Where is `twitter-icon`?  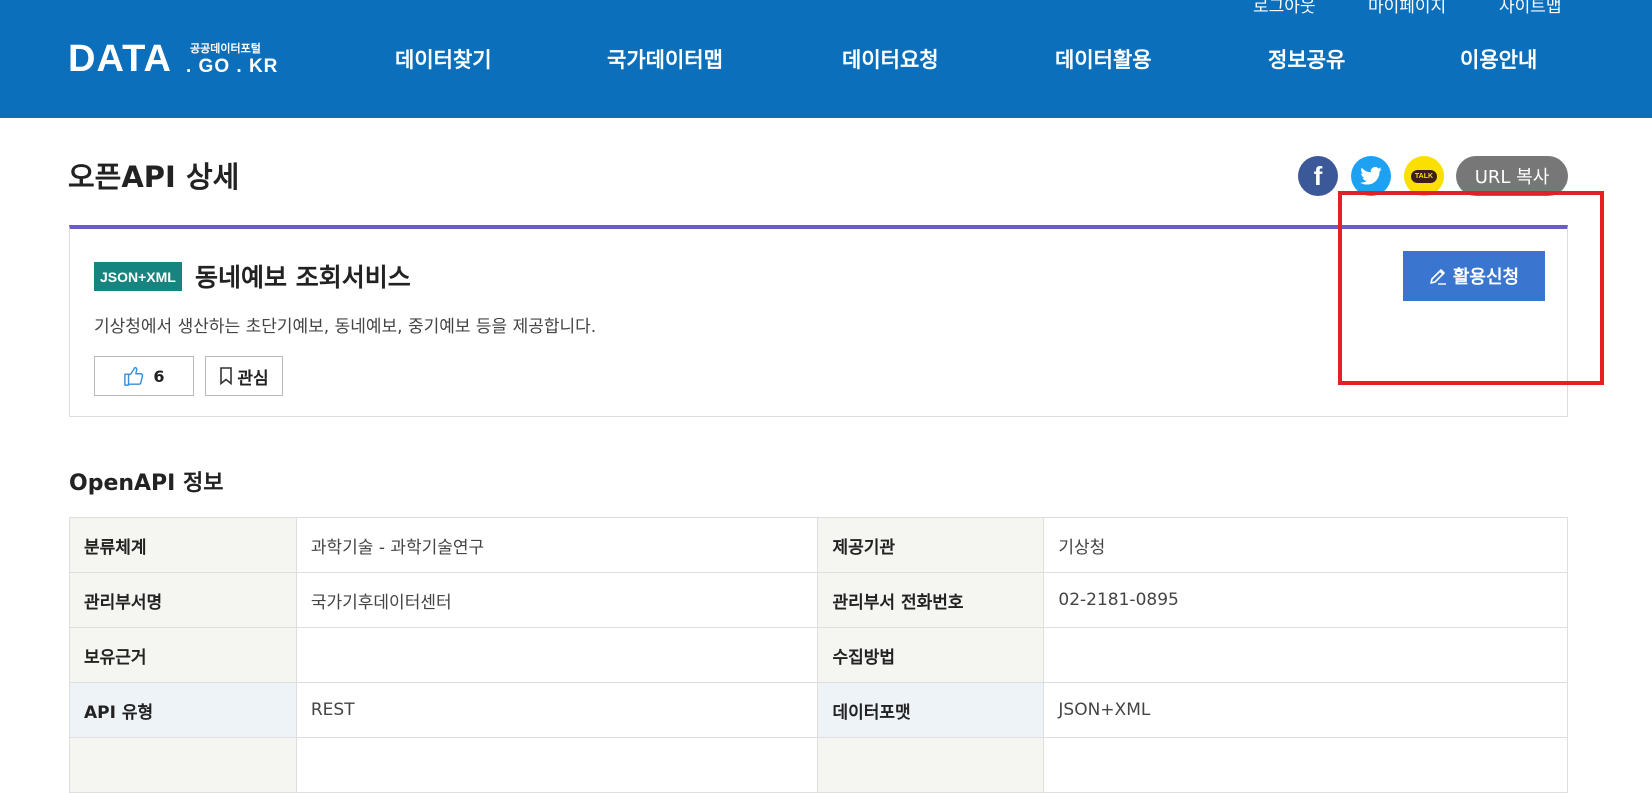 twitter-icon is located at coordinates (1371, 176).